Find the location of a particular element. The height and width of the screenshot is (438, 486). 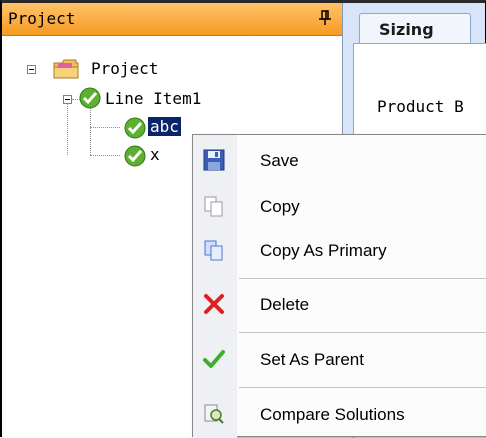

copy-icon is located at coordinates (213, 206).